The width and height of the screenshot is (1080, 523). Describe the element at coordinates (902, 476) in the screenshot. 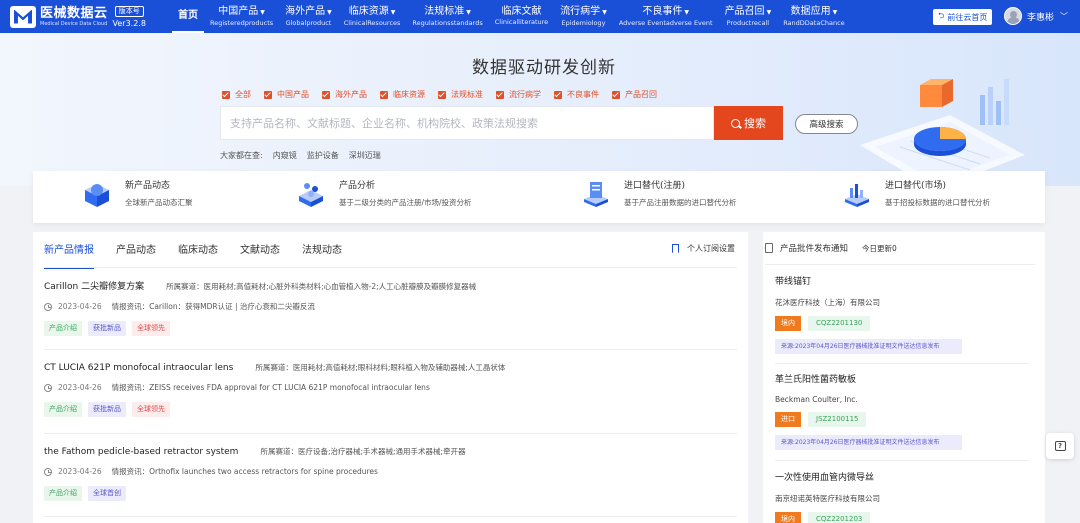

I see `approval-product-name: 一次性使用血管内微导丝` at that location.